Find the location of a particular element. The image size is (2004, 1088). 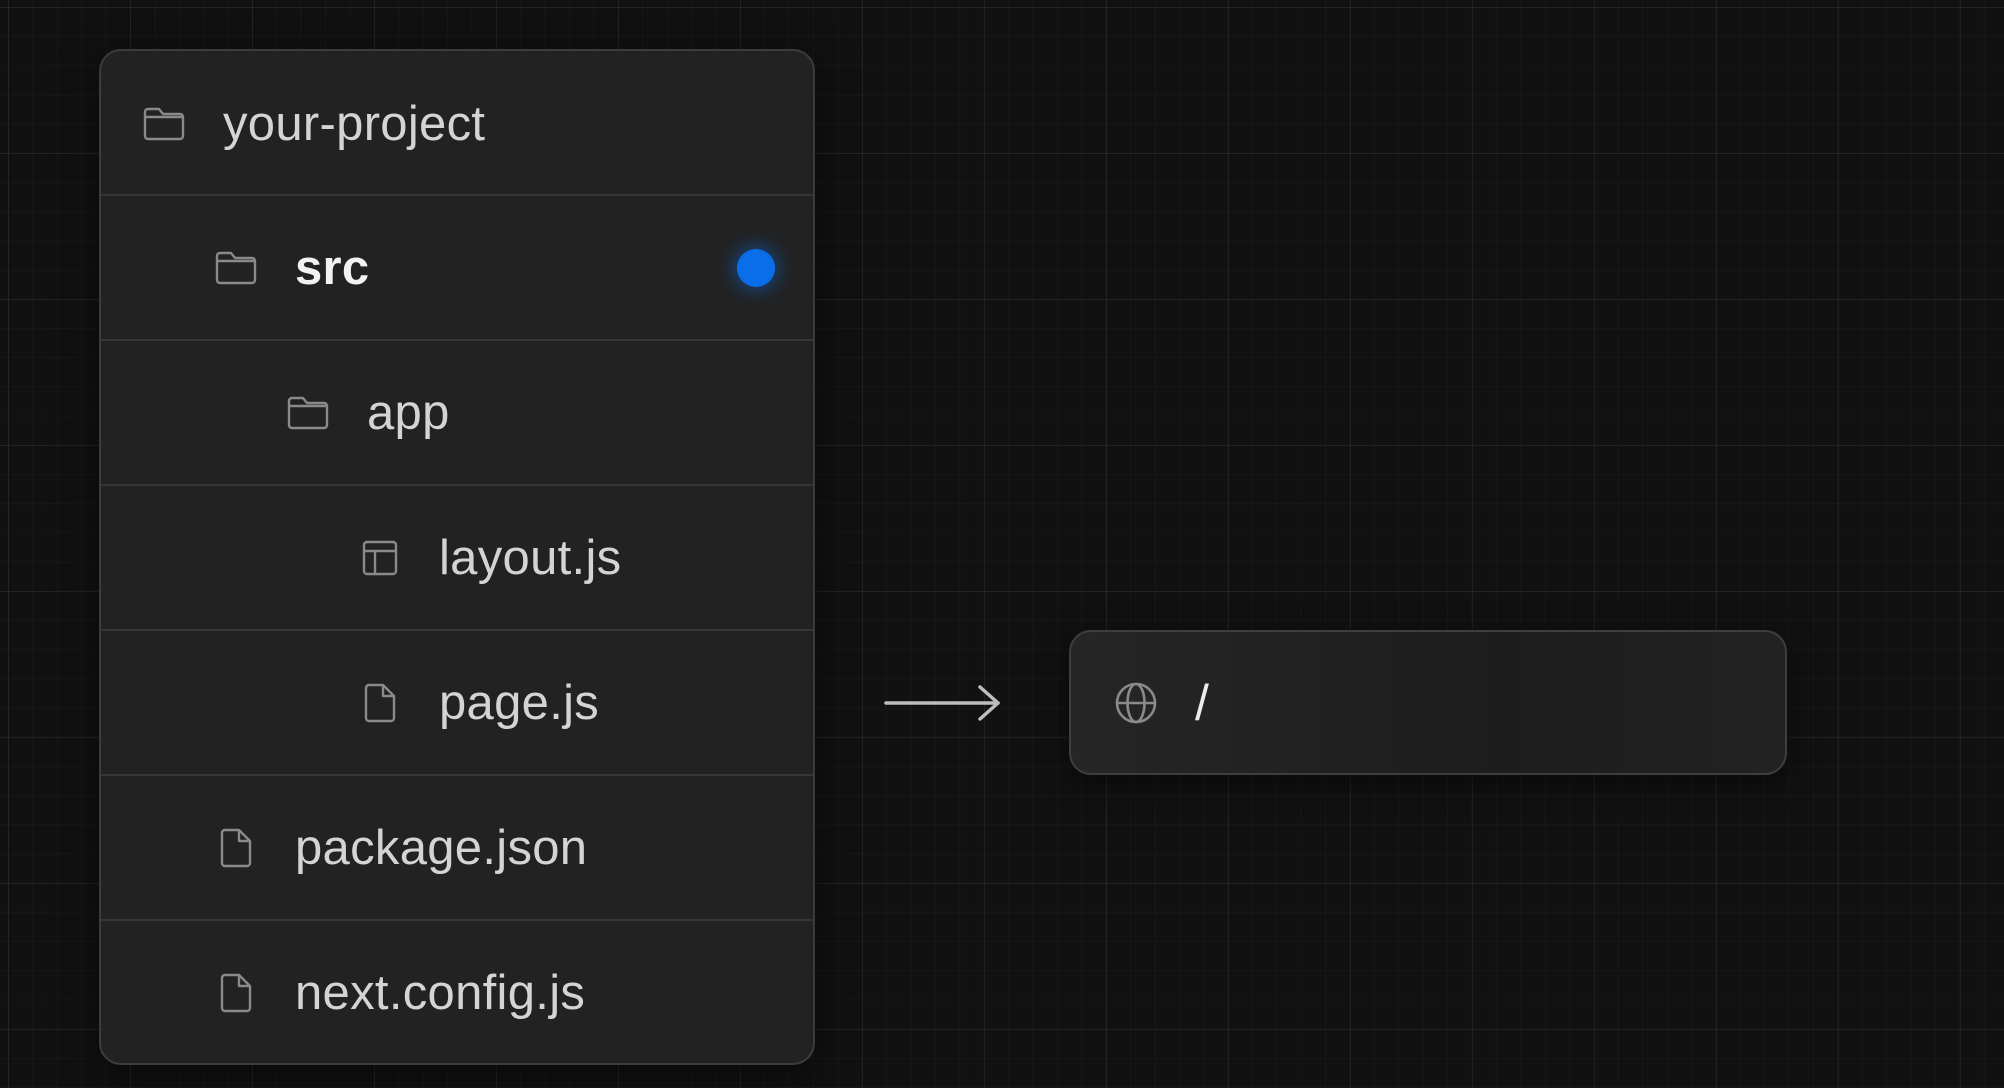

tree-row-package-json: package.json is located at coordinates (457, 846).